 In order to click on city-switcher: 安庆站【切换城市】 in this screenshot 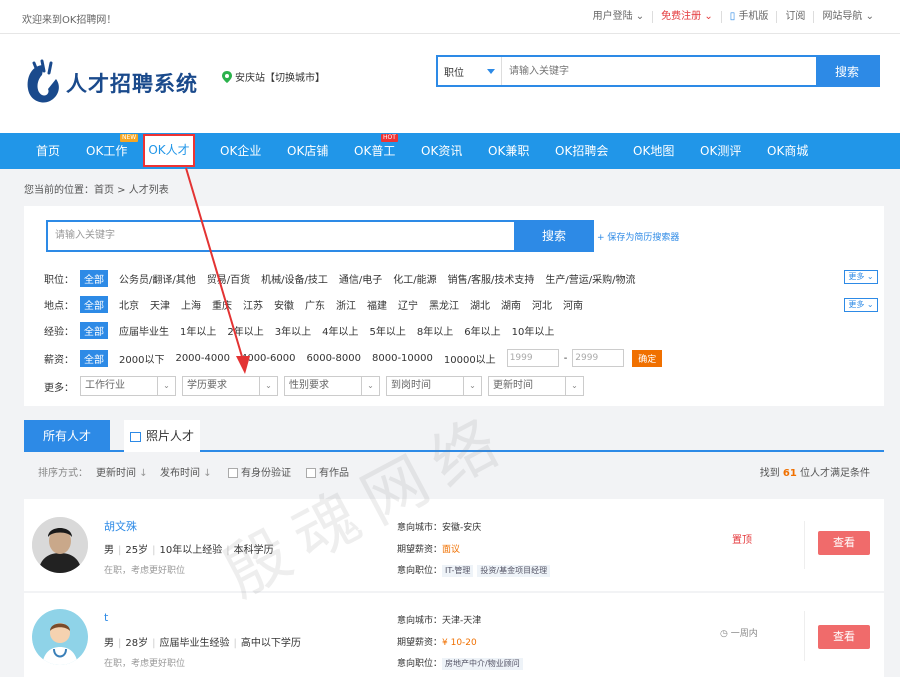, I will do `click(273, 76)`.